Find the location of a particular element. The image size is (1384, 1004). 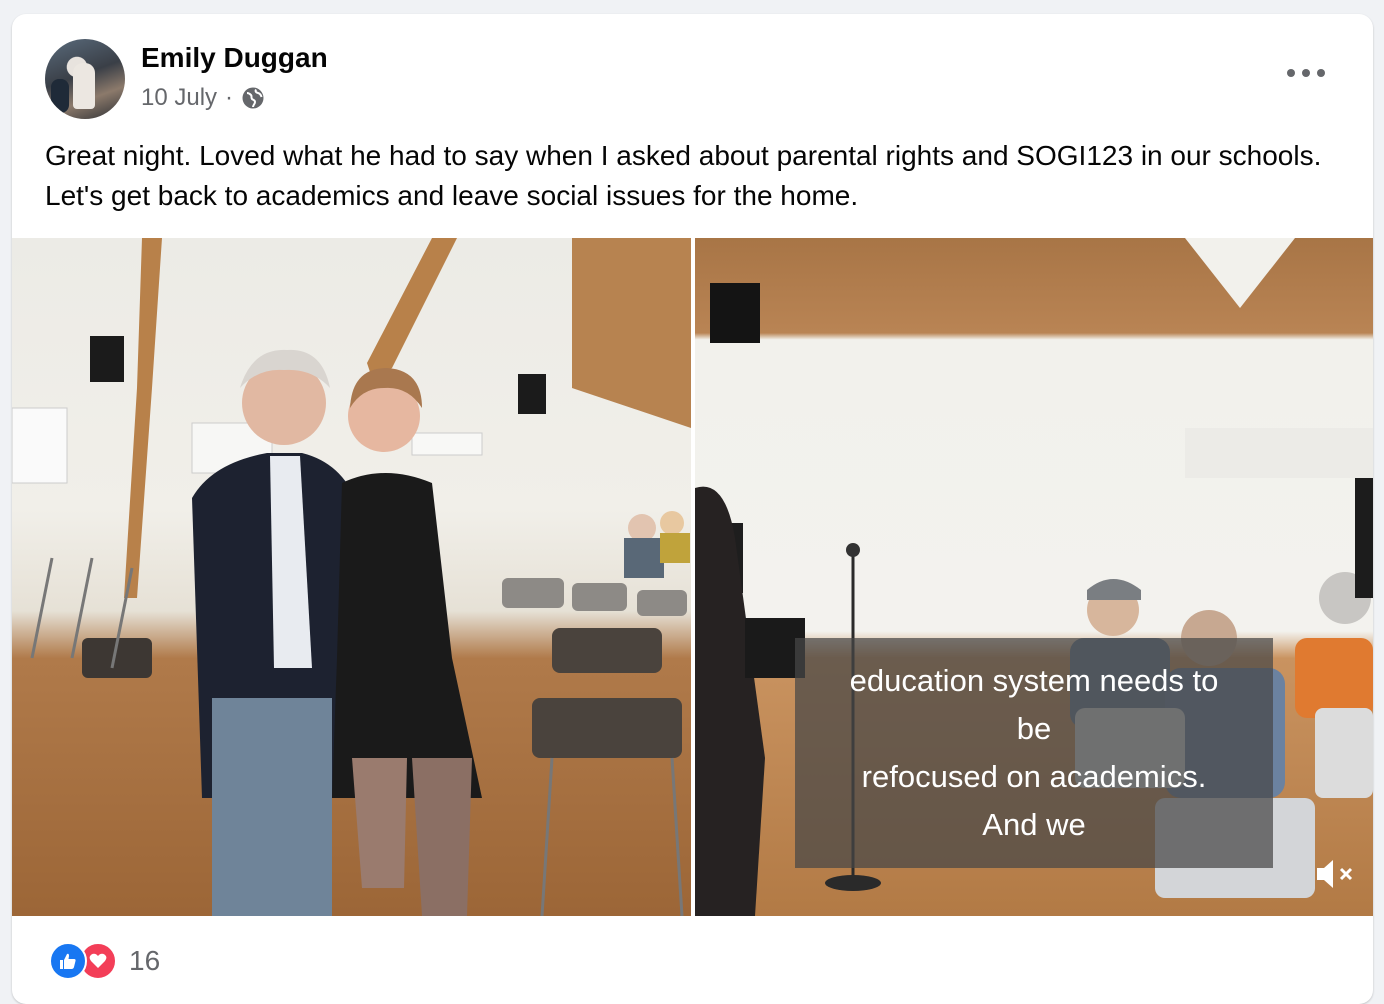

caption-line: be is located at coordinates (1034, 728).